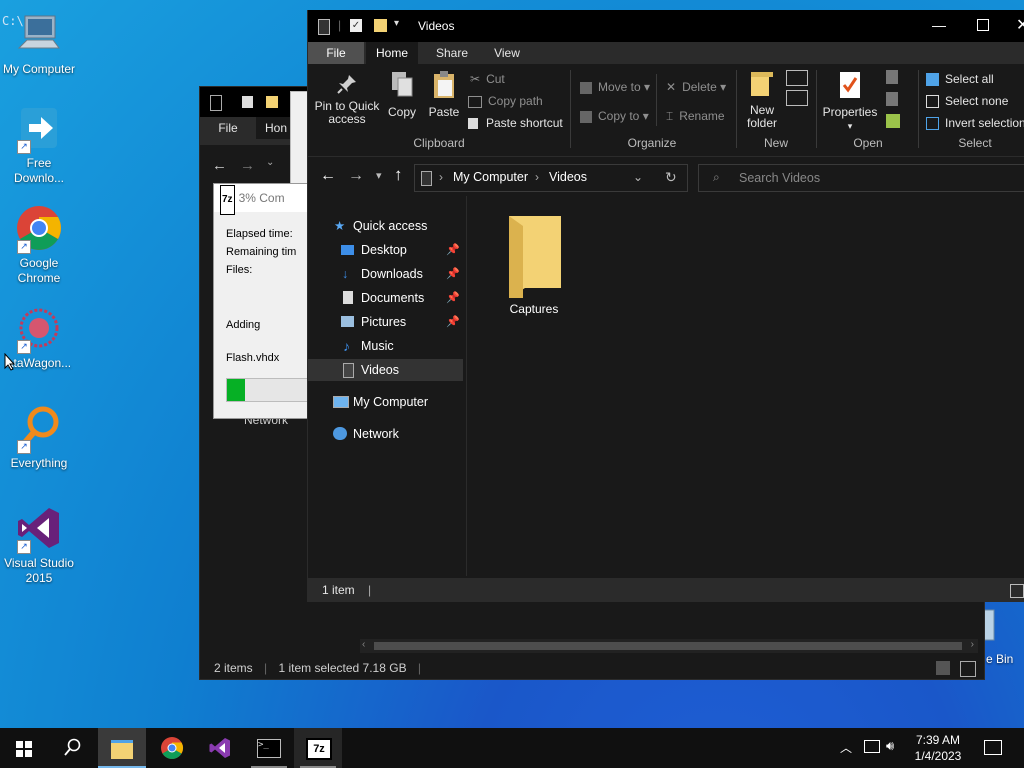 Image resolution: width=1024 pixels, height=768 pixels. I want to click on window-title: Videos, so click(436, 26).